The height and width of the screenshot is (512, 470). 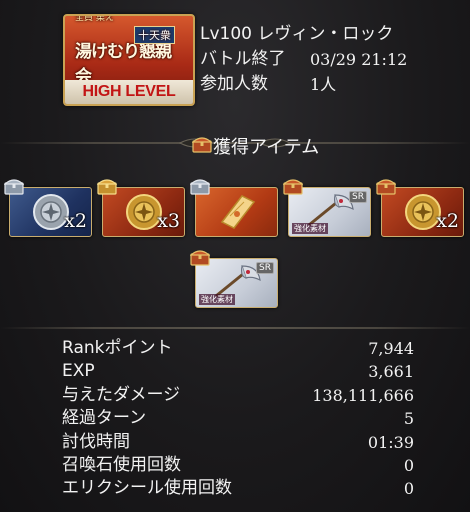 What do you see at coordinates (323, 84) in the screenshot?
I see `participants-value: 1人` at bounding box center [323, 84].